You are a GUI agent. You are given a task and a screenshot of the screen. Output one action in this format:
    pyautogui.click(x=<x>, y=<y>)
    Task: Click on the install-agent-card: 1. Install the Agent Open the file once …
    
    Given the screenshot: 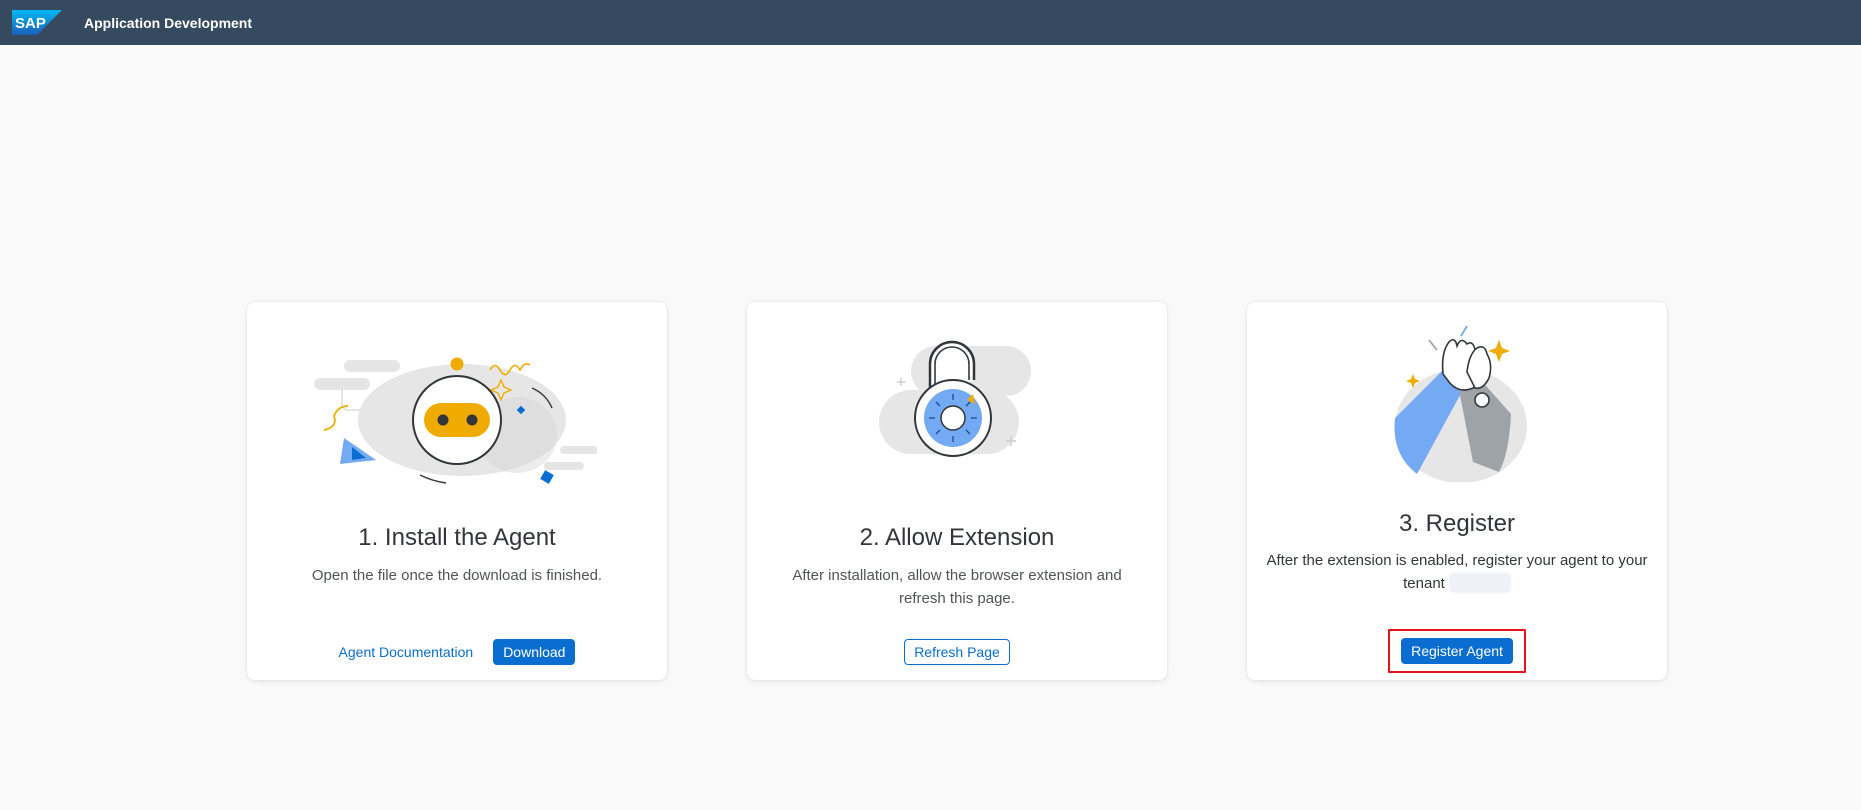 What is the action you would take?
    pyautogui.click(x=457, y=491)
    